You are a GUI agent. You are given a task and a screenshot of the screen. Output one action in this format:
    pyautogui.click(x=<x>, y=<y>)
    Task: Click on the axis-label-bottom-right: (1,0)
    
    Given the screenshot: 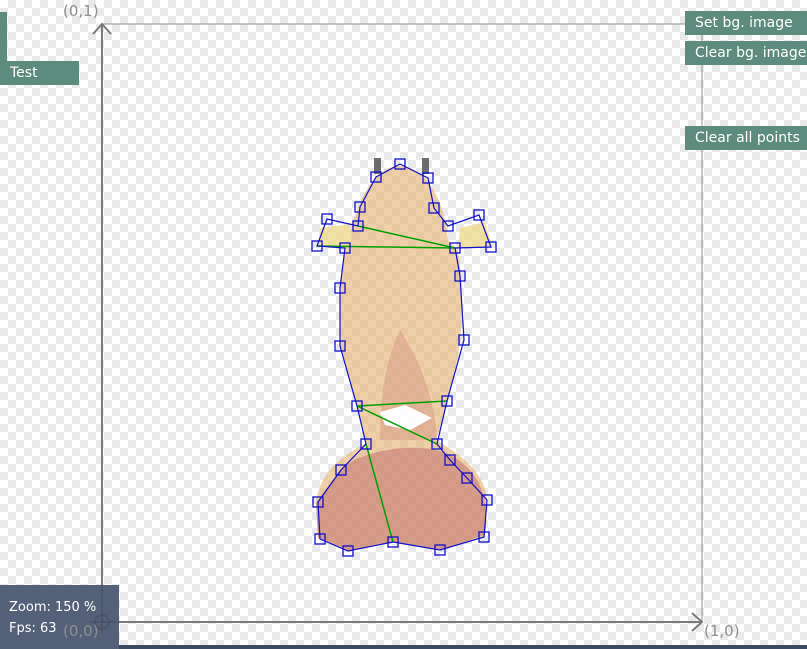 What is the action you would take?
    pyautogui.click(x=722, y=631)
    